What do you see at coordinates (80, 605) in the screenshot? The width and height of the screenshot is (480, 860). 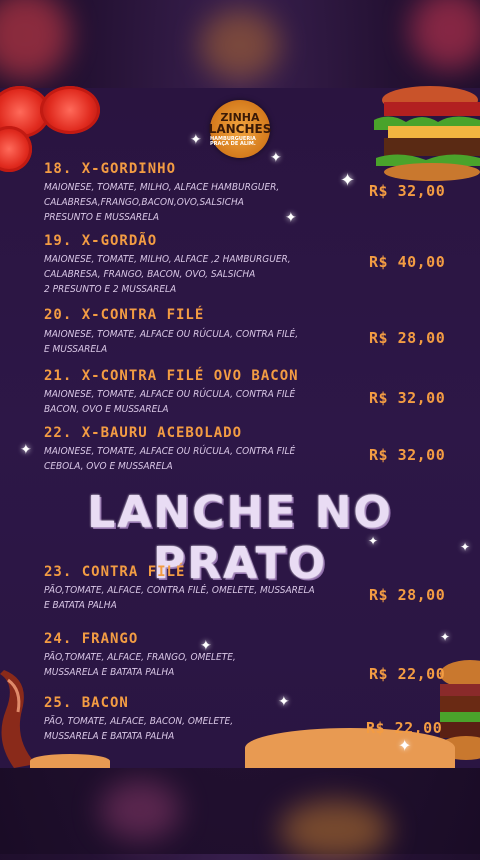 I see `desc-line: E BATATA PALHA` at bounding box center [80, 605].